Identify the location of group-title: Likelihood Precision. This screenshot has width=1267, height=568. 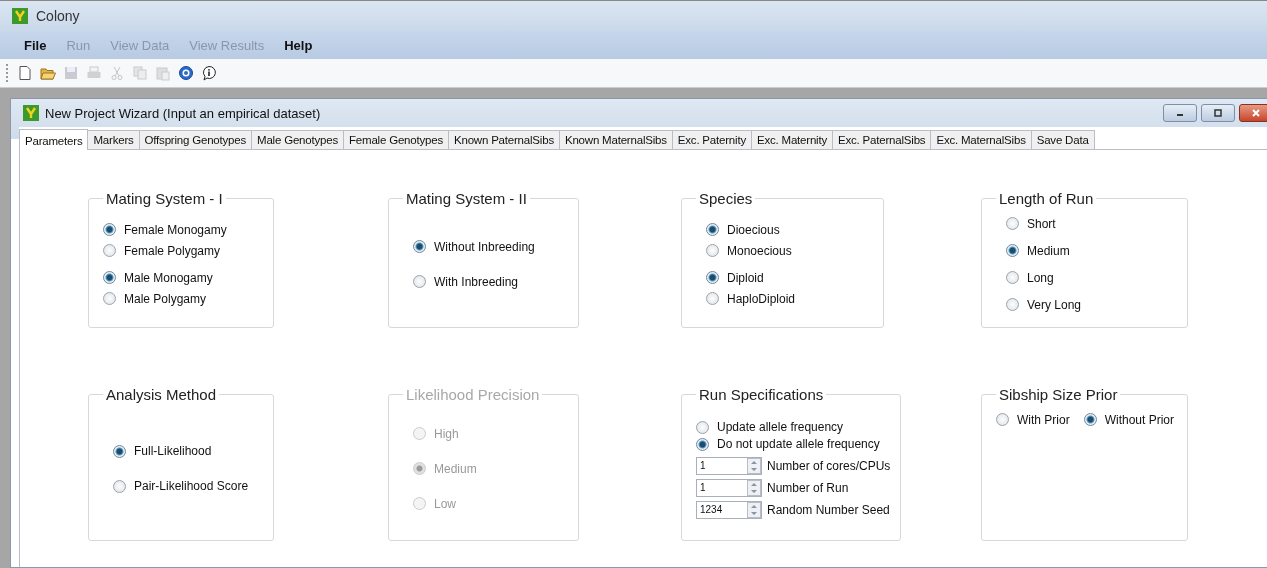
(473, 394).